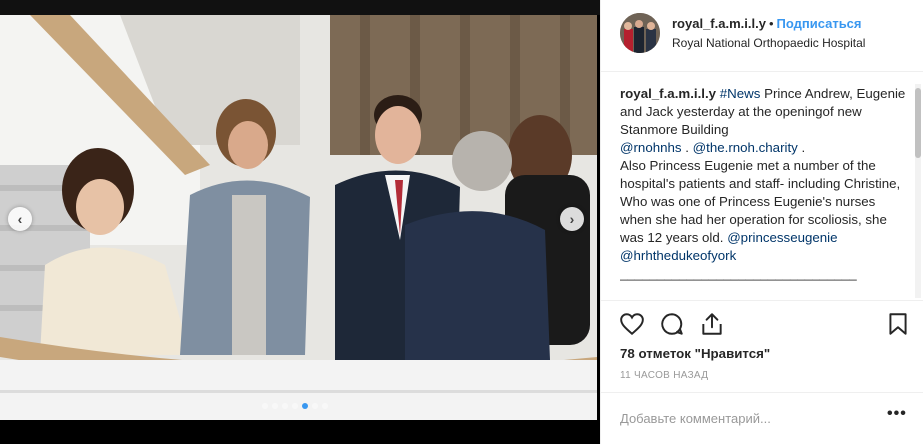 This screenshot has width=923, height=444. What do you see at coordinates (672, 324) in the screenshot?
I see `comment-icon` at bounding box center [672, 324].